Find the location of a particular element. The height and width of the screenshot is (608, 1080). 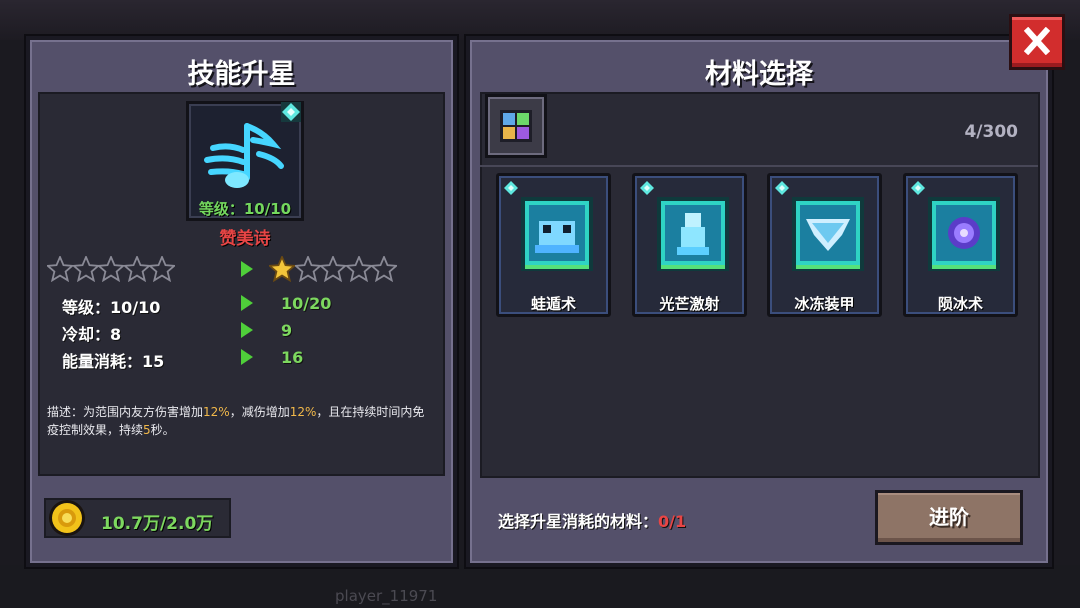

background-bottom-bar: player_11971 is located at coordinates (540, 586).